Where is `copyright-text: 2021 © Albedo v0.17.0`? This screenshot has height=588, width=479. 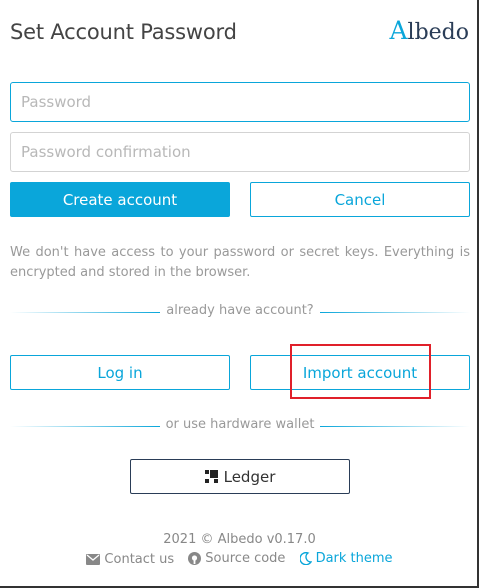 copyright-text: 2021 © Albedo v0.17.0 is located at coordinates (239, 539).